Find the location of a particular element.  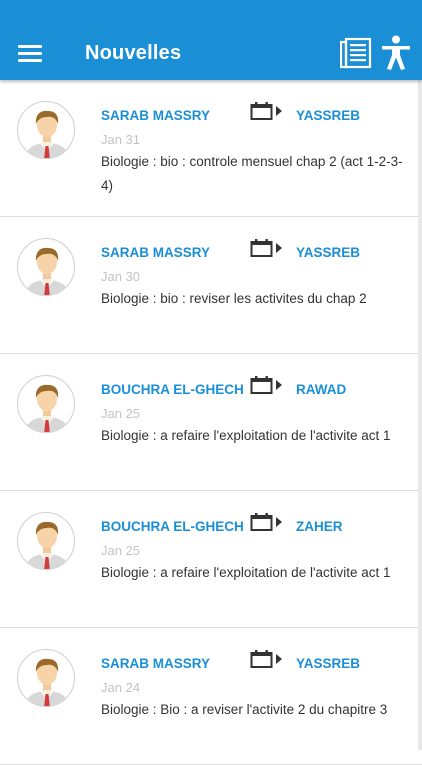

news-date: Jan 31 is located at coordinates (121, 139).